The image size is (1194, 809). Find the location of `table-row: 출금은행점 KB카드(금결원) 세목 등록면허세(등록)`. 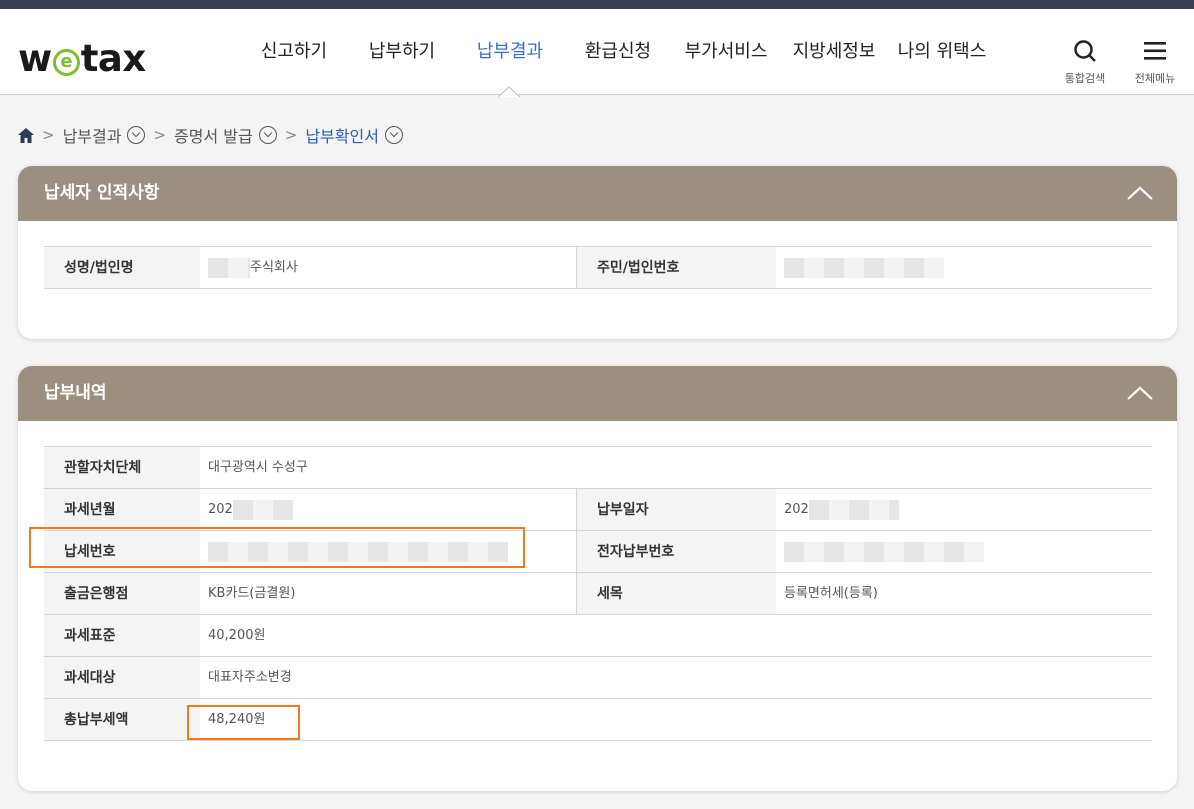

table-row: 출금은행점 KB카드(금결원) 세목 등록면허세(등록) is located at coordinates (598, 594).